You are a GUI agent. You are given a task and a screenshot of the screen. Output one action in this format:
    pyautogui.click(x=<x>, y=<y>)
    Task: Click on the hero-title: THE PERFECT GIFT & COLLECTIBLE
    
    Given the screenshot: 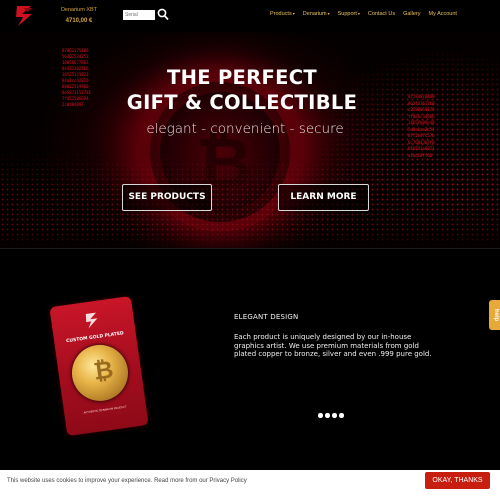 What is the action you would take?
    pyautogui.click(x=242, y=90)
    